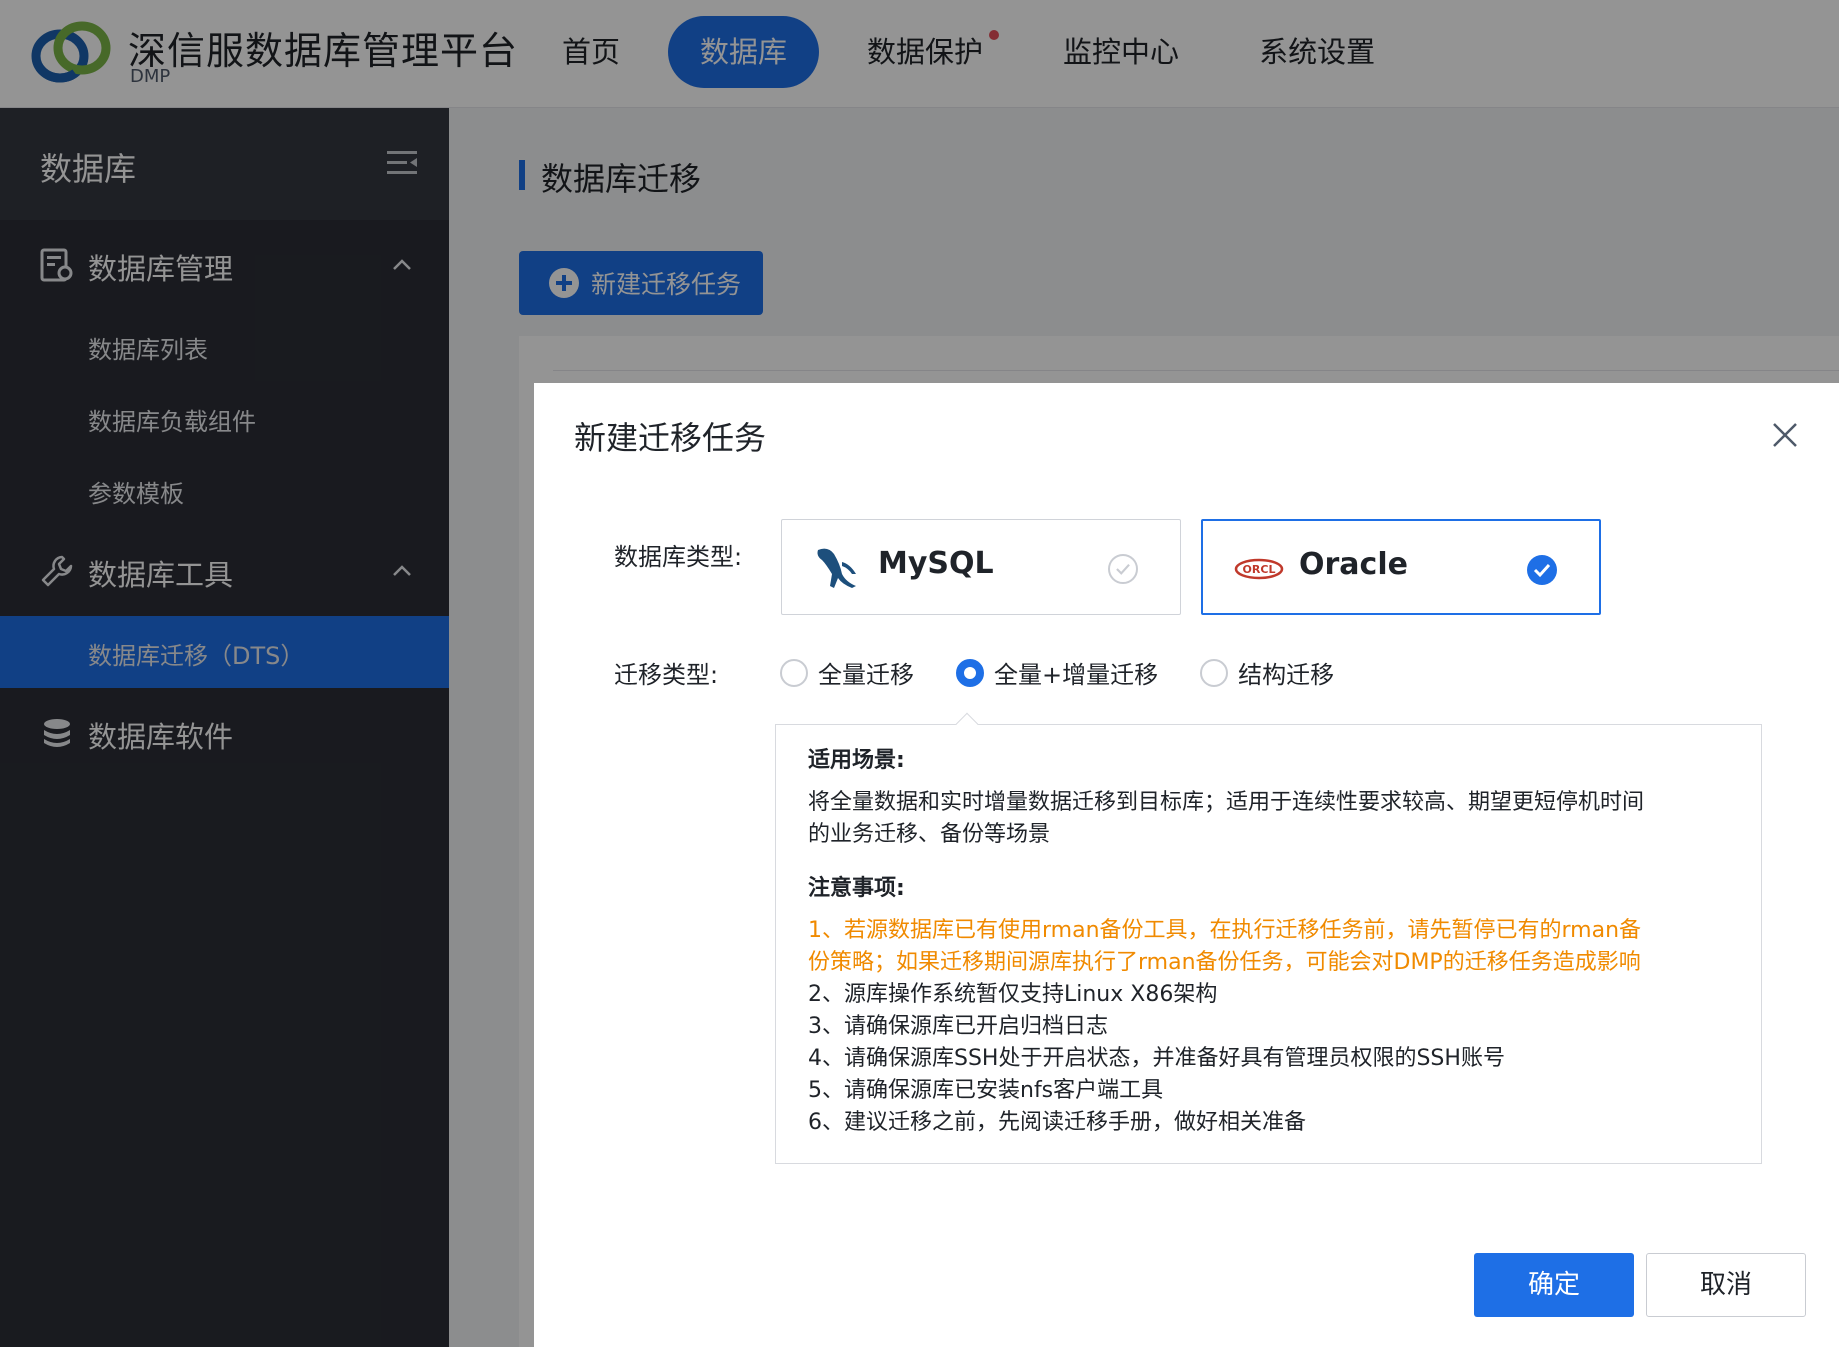  I want to click on svg-text: ORCL, so click(1259, 569).